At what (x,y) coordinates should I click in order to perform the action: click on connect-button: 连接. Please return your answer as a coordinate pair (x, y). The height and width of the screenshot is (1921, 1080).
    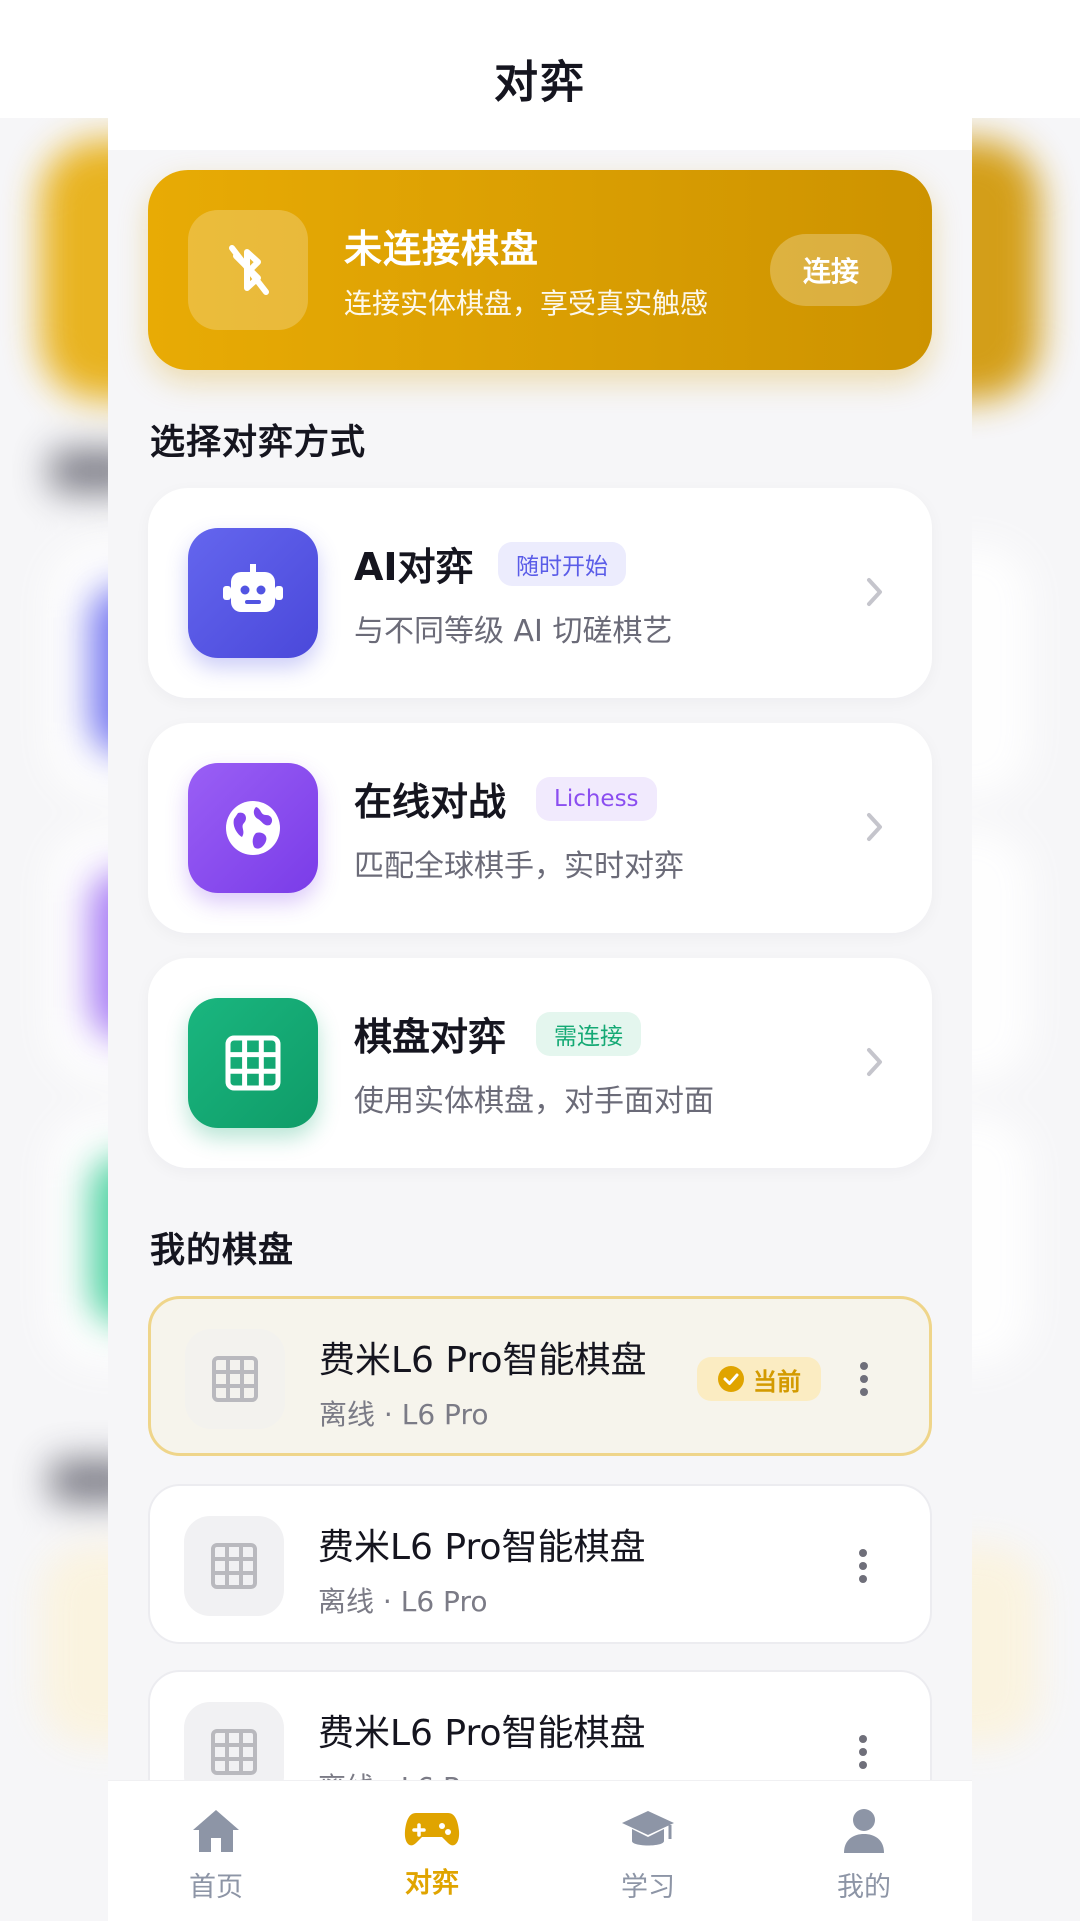
    Looking at the image, I should click on (831, 270).